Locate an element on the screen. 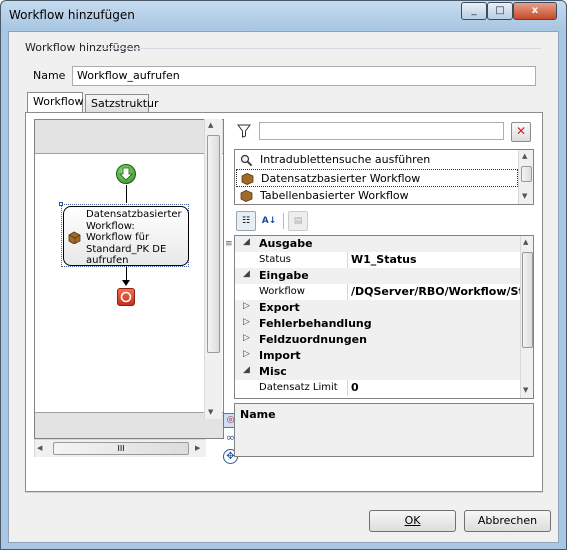 Image resolution: width=567 pixels, height=550 pixels. horizontal-scroll-thumb: III is located at coordinates (121, 448).